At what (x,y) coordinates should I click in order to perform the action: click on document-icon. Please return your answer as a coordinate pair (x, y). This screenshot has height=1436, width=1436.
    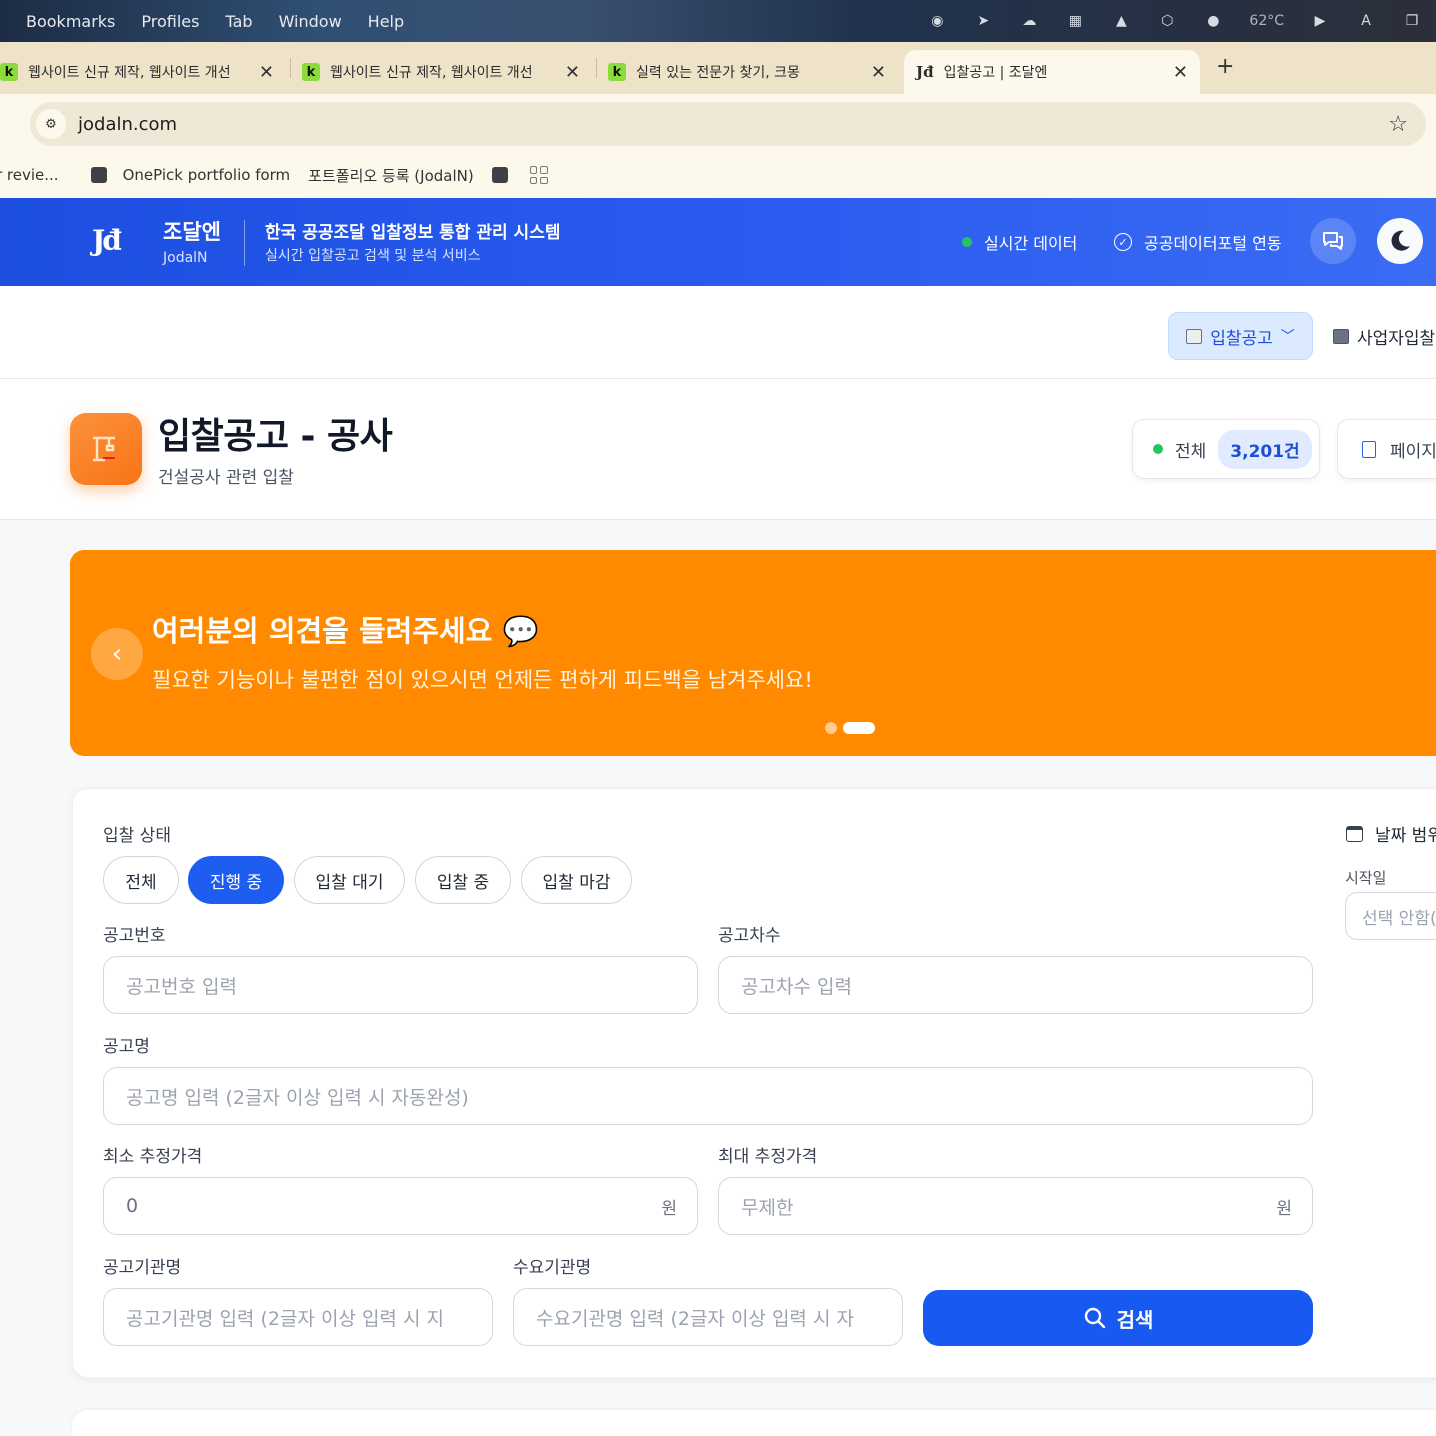
    Looking at the image, I should click on (1369, 449).